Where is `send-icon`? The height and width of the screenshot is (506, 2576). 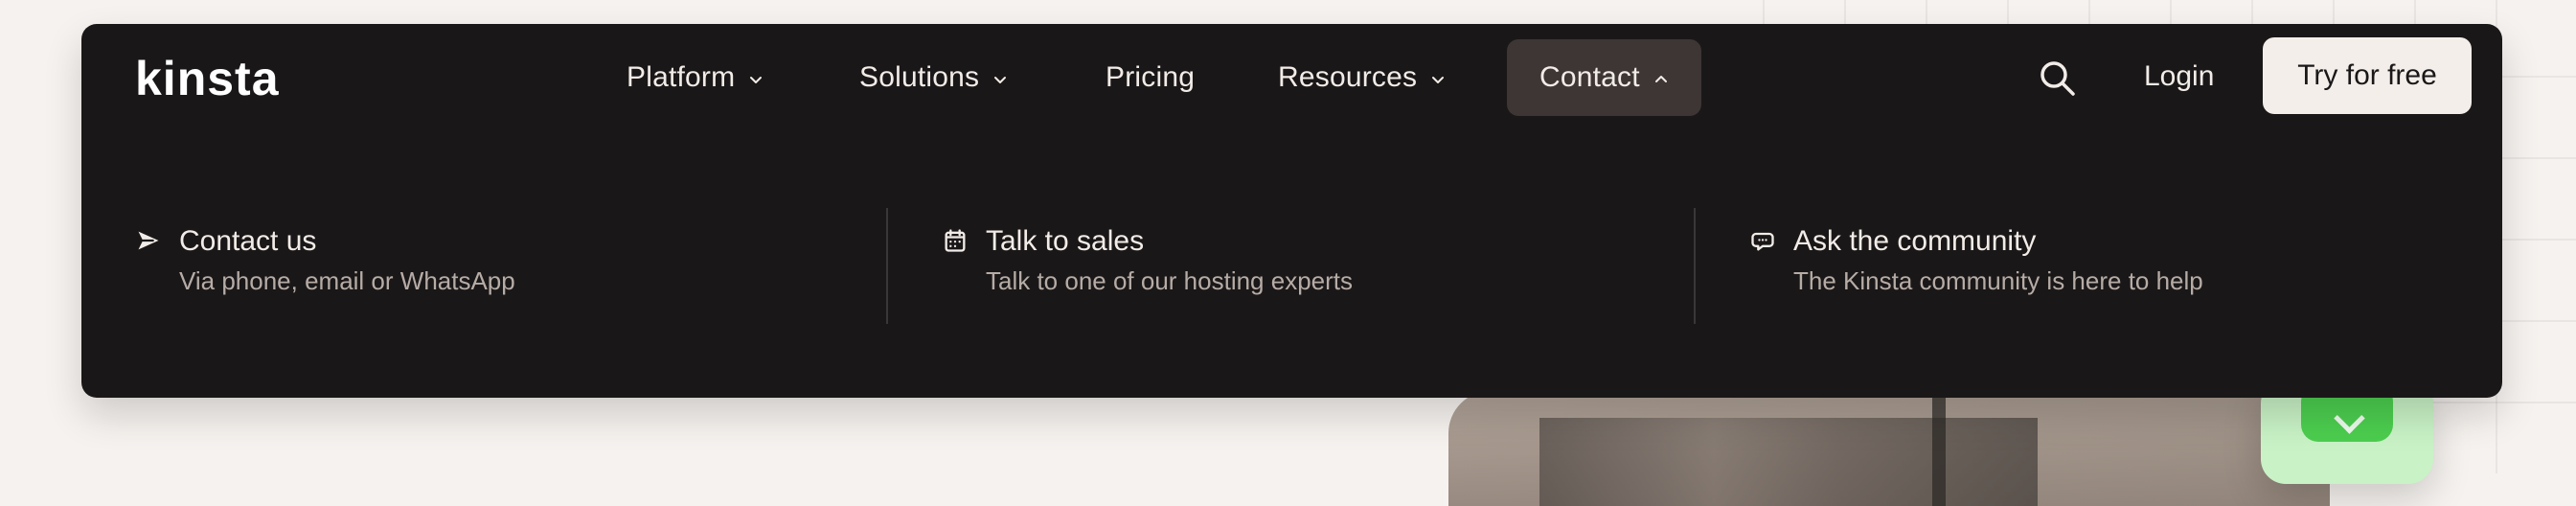 send-icon is located at coordinates (148, 240).